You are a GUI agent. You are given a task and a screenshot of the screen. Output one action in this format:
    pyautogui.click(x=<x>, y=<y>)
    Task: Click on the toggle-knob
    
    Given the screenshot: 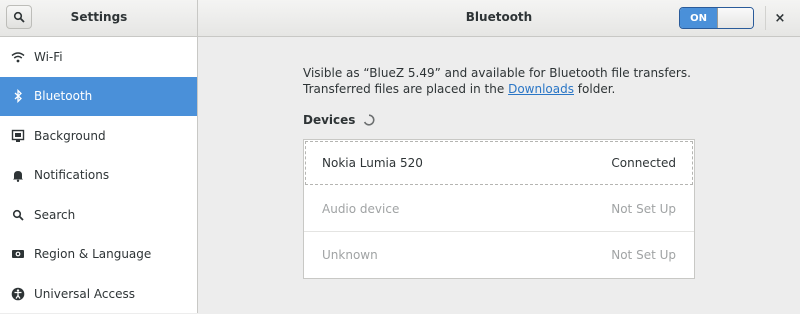 What is the action you would take?
    pyautogui.click(x=735, y=18)
    